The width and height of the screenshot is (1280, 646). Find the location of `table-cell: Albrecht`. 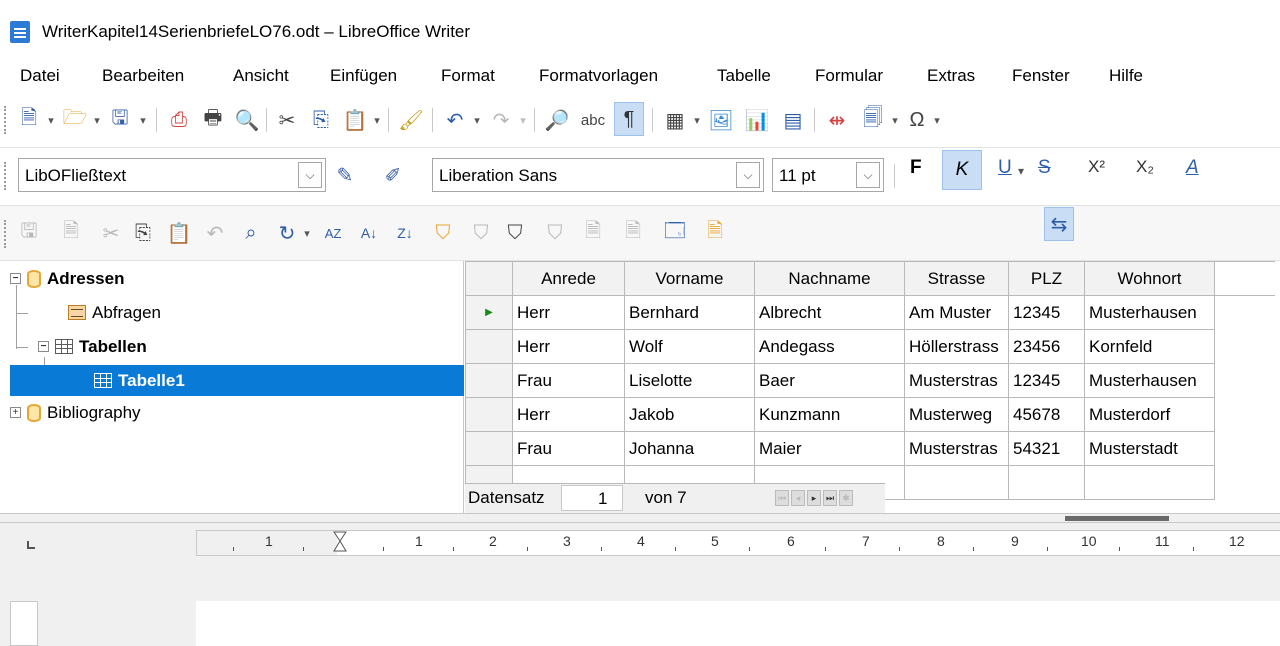

table-cell: Albrecht is located at coordinates (829, 312).